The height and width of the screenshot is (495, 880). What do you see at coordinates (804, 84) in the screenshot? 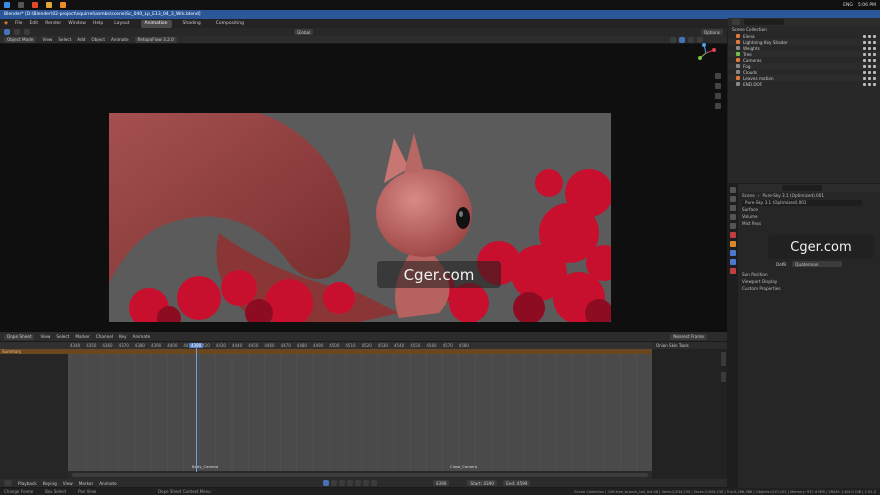
I see `outliner-item: END.DOF` at bounding box center [804, 84].